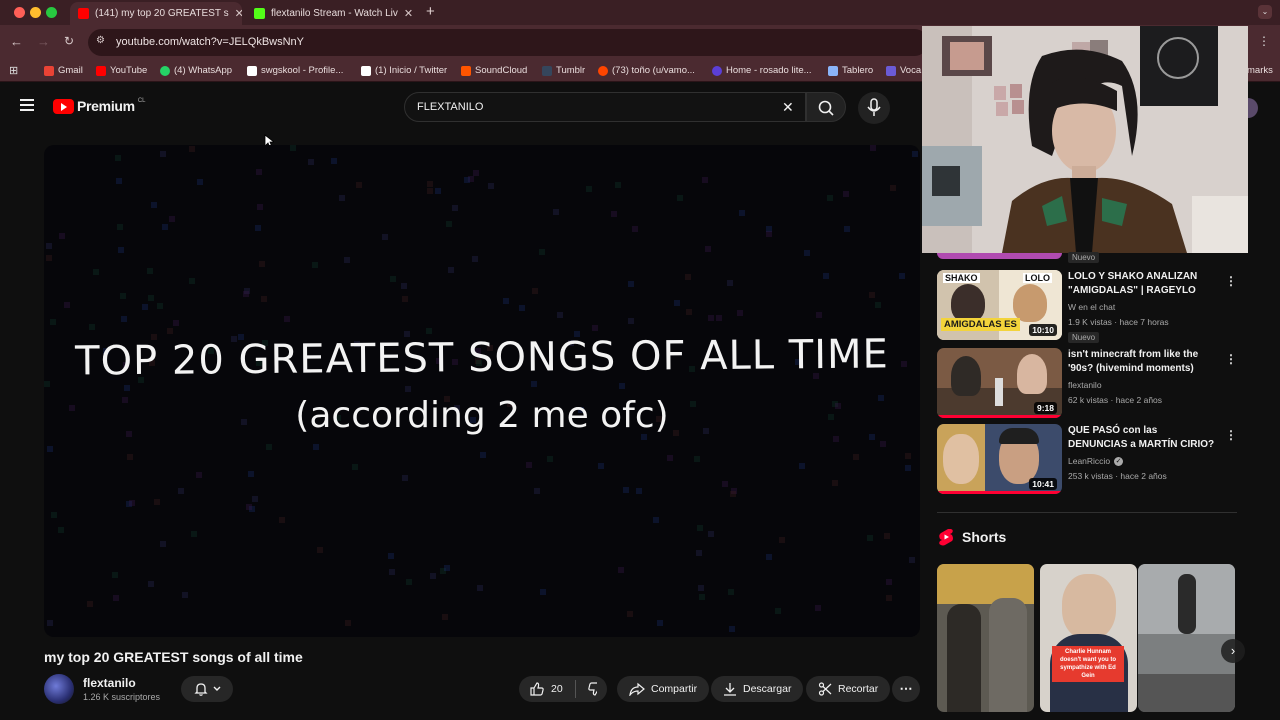 This screenshot has width=1280, height=720. What do you see at coordinates (27, 105) in the screenshot?
I see `menu-hamburger-icon` at bounding box center [27, 105].